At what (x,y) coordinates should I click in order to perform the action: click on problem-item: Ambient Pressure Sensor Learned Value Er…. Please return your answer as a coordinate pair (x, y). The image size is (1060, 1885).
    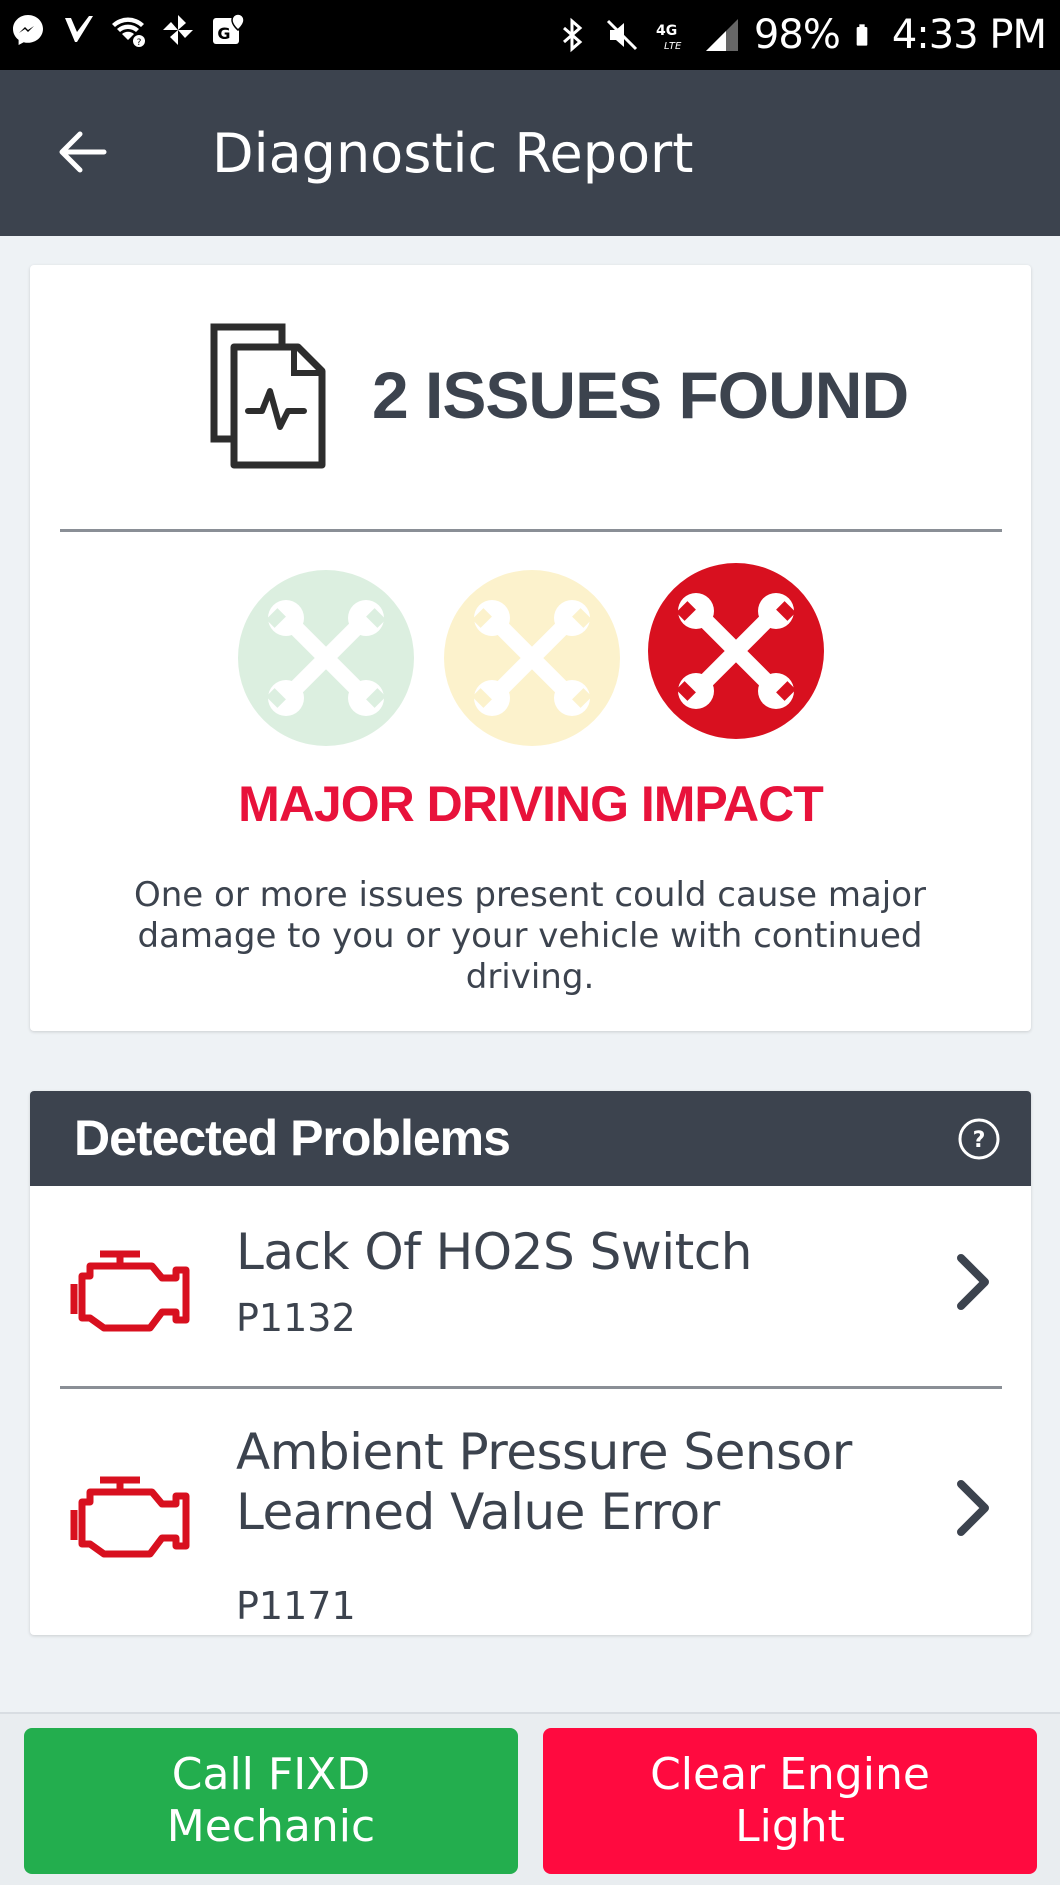
    Looking at the image, I should click on (530, 1511).